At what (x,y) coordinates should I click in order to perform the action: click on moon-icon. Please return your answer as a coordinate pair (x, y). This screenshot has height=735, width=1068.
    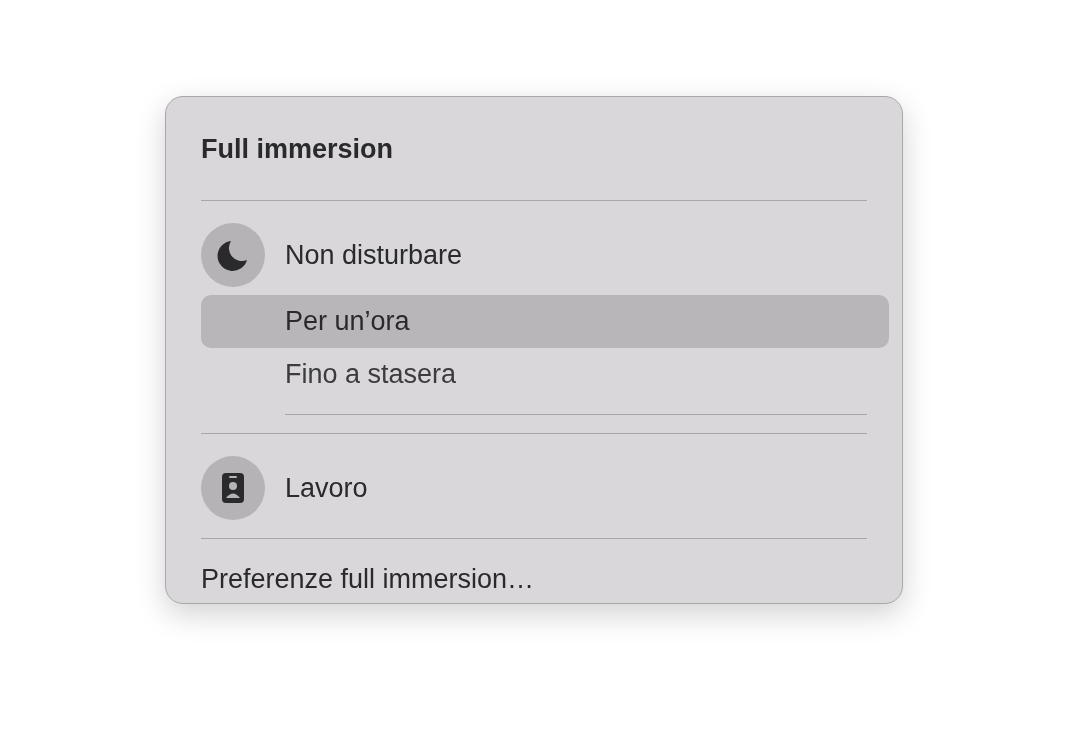
    Looking at the image, I should click on (233, 255).